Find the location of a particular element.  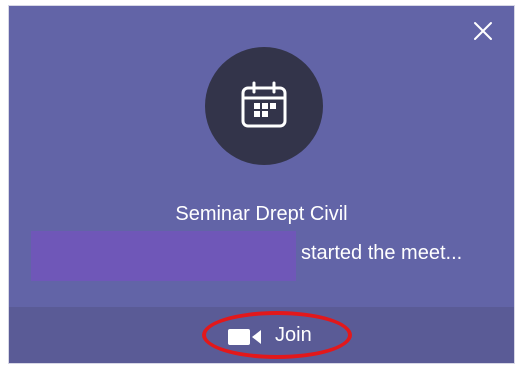

calendar-icon is located at coordinates (264, 104).